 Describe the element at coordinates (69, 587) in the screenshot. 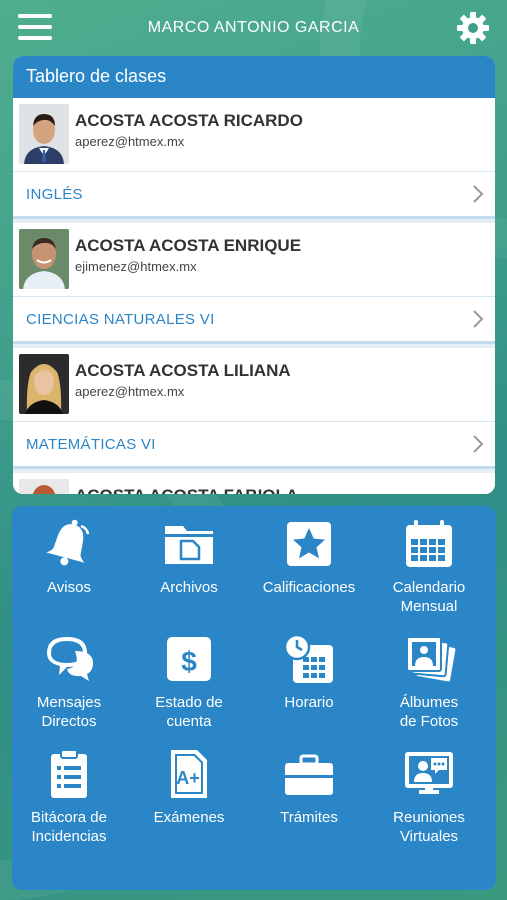

I see `tile-label: Avisos` at that location.